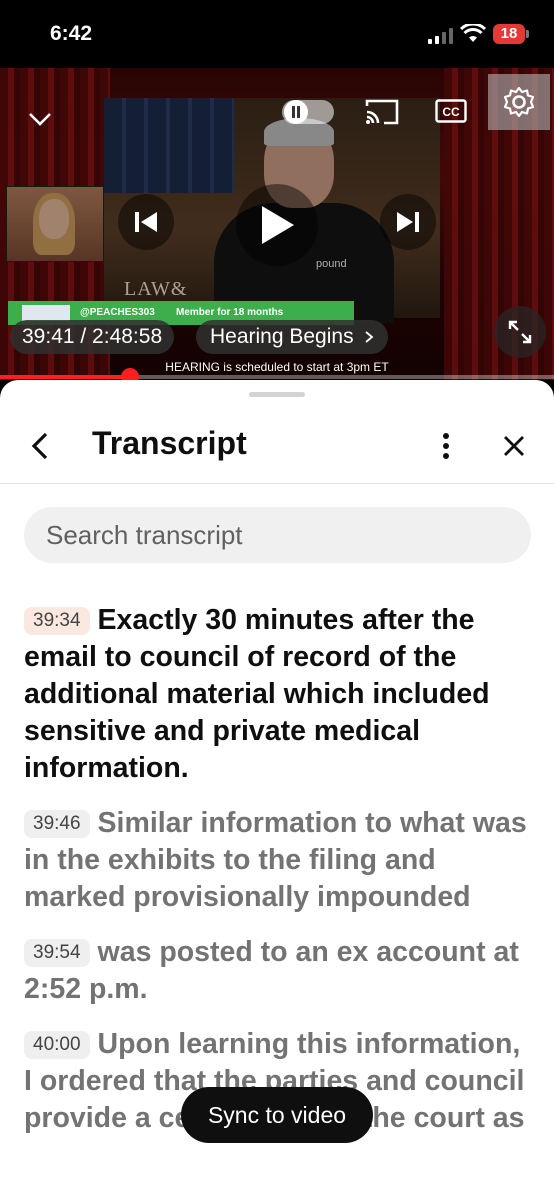 This screenshot has width=554, height=1200. Describe the element at coordinates (473, 33) in the screenshot. I see `wifi-icon` at that location.